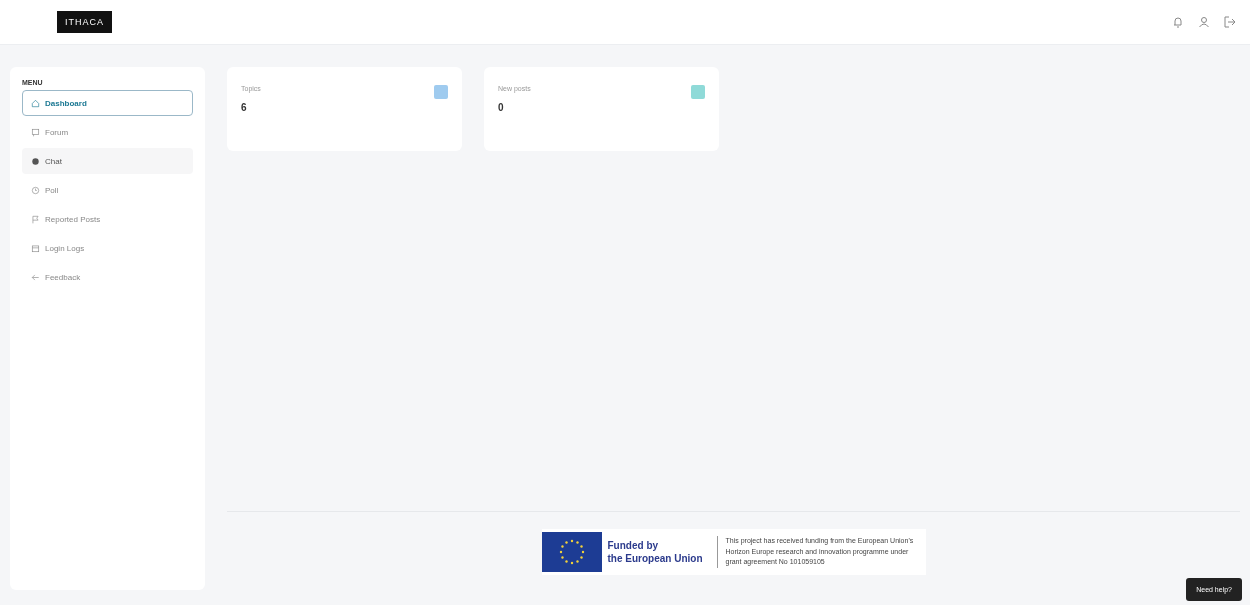  I want to click on logout-icon, so click(1230, 22).